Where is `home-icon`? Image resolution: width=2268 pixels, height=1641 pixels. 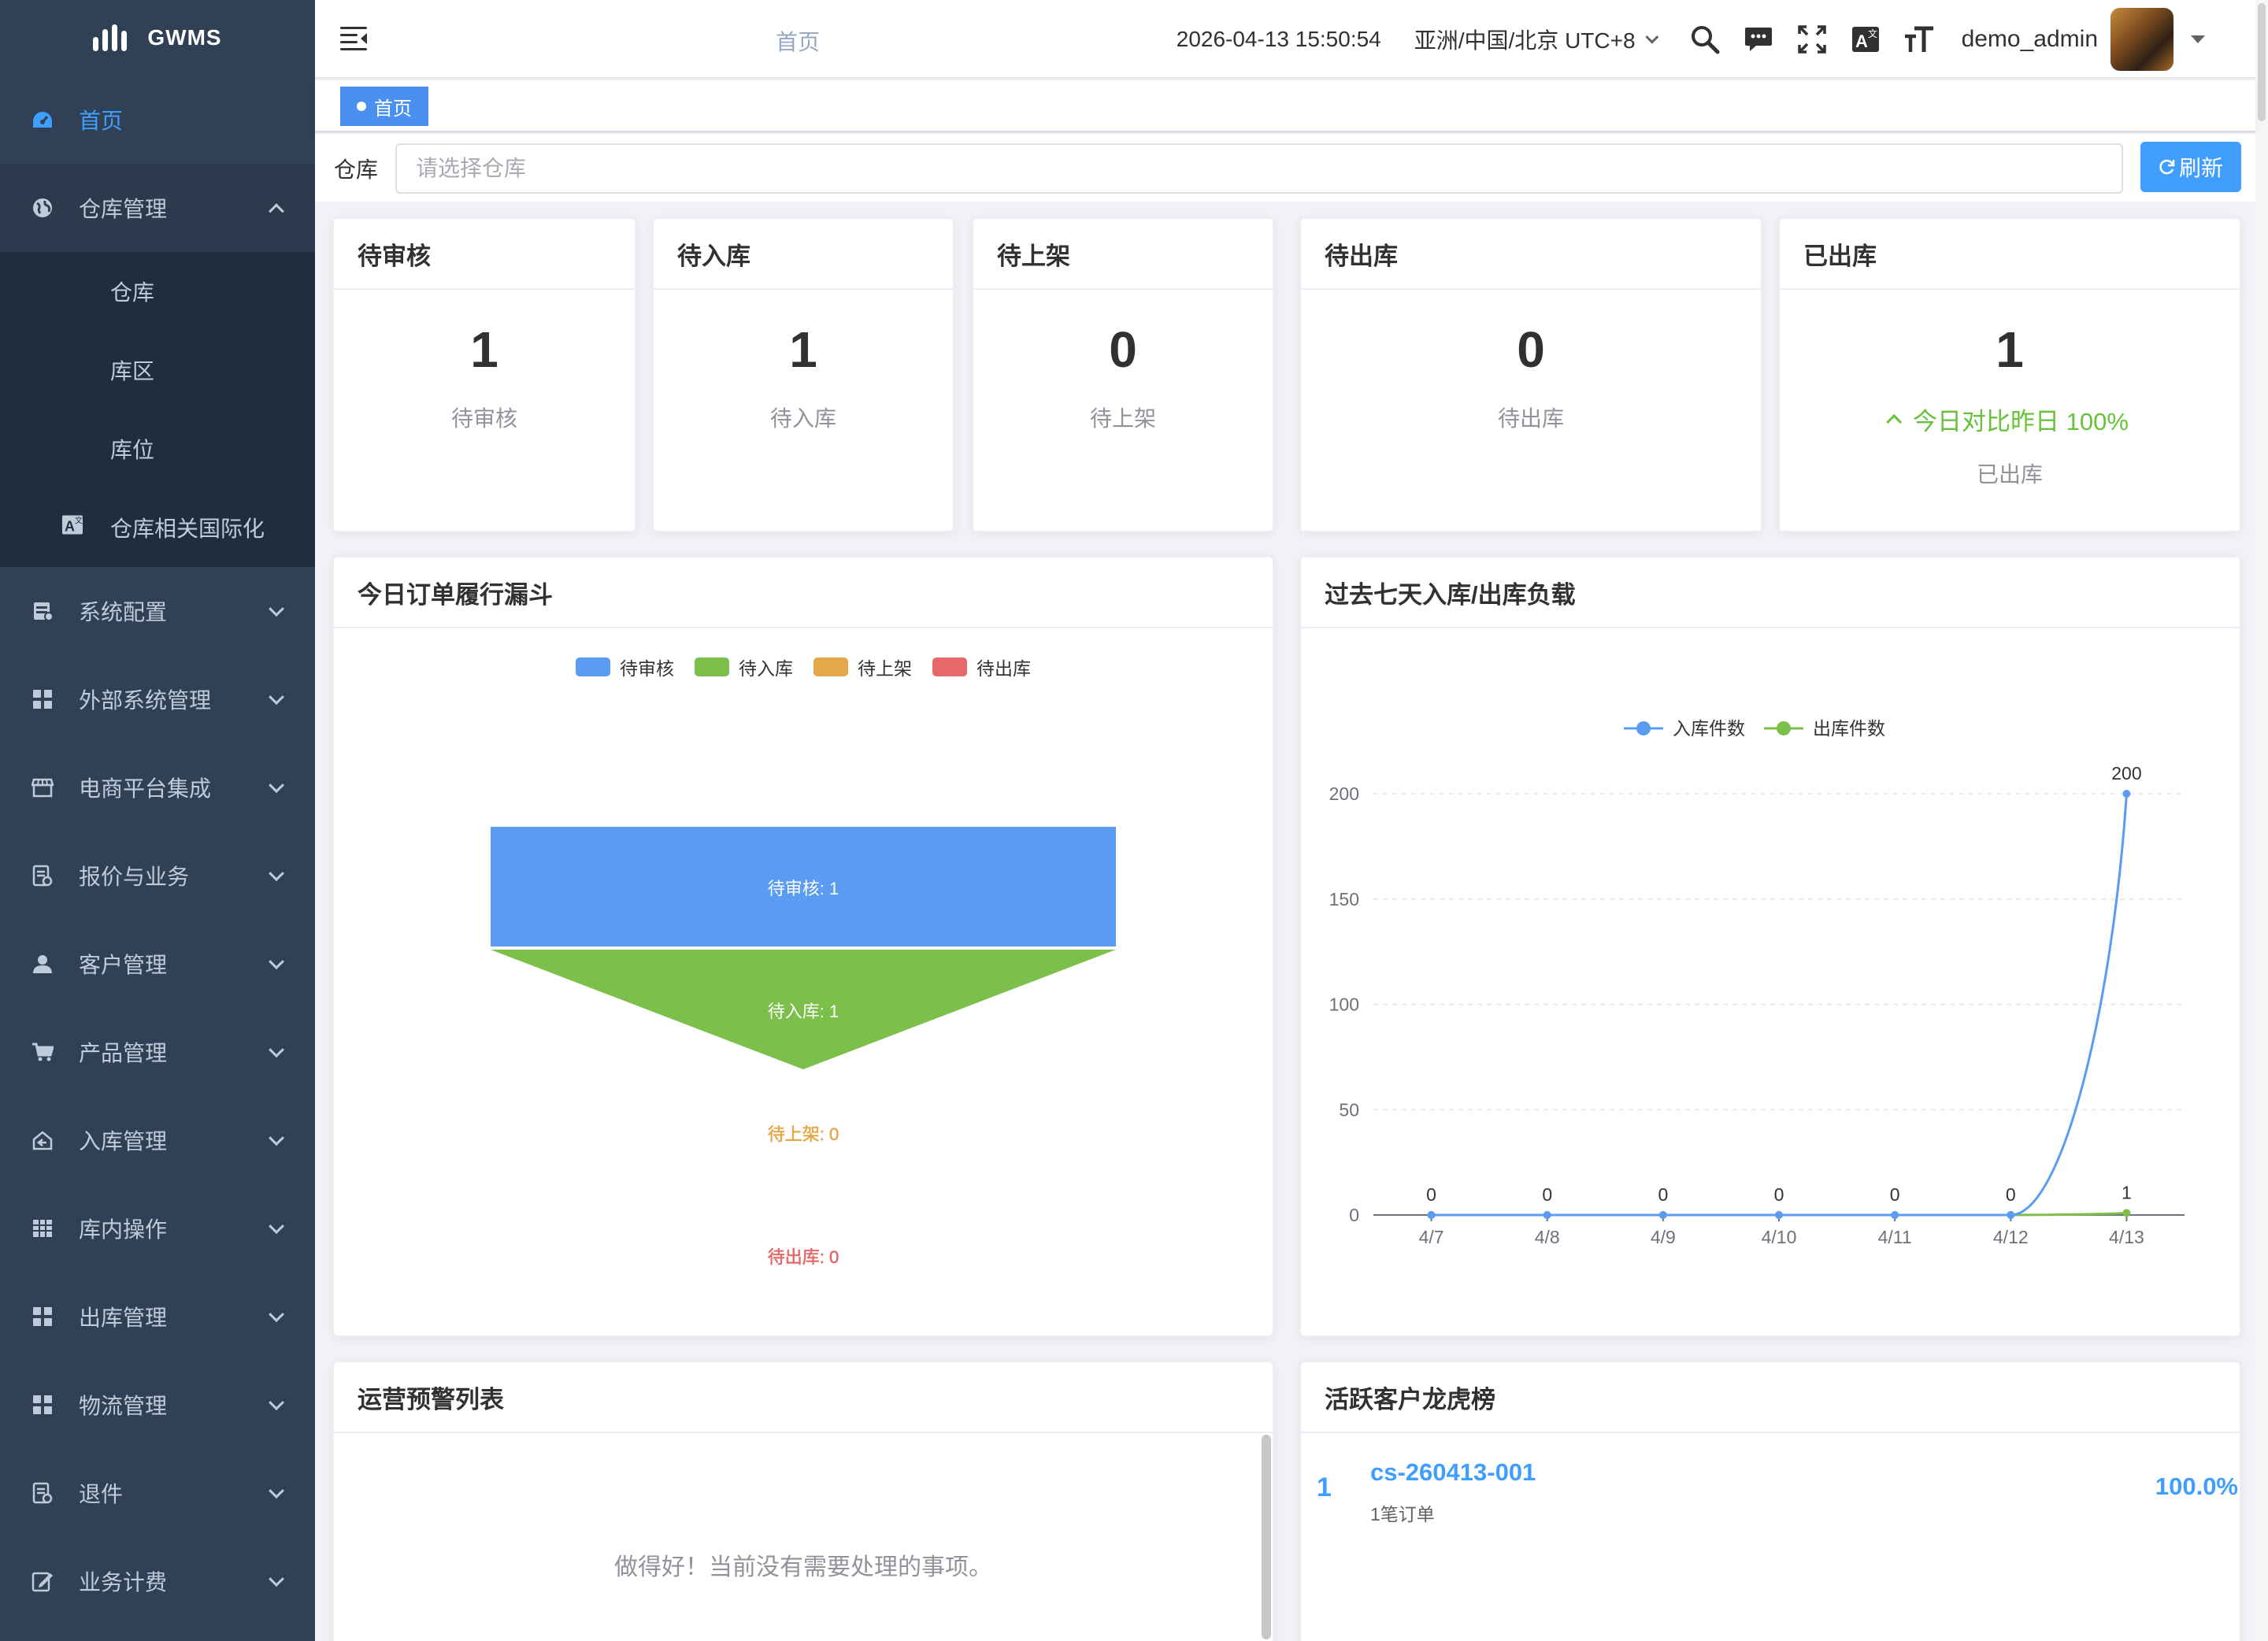 home-icon is located at coordinates (42, 1140).